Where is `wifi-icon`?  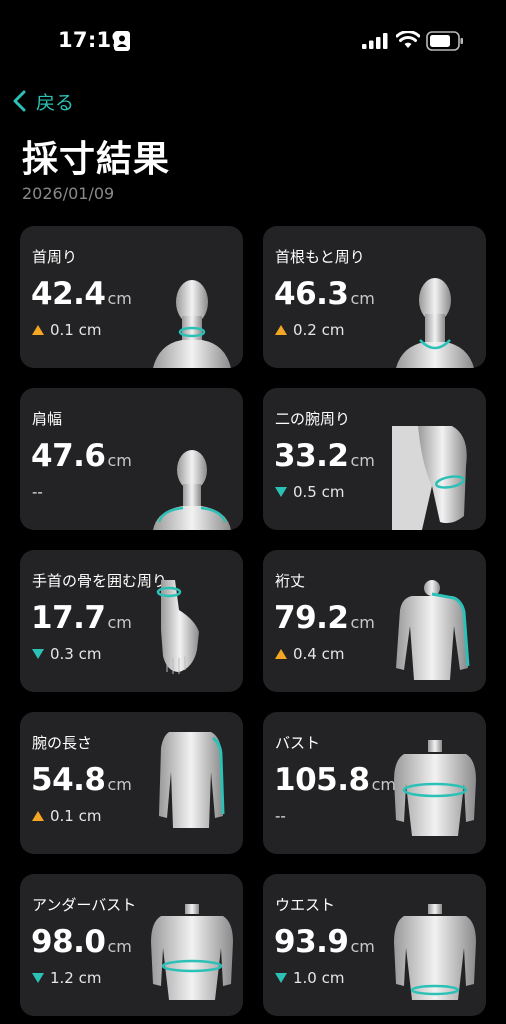
wifi-icon is located at coordinates (408, 39).